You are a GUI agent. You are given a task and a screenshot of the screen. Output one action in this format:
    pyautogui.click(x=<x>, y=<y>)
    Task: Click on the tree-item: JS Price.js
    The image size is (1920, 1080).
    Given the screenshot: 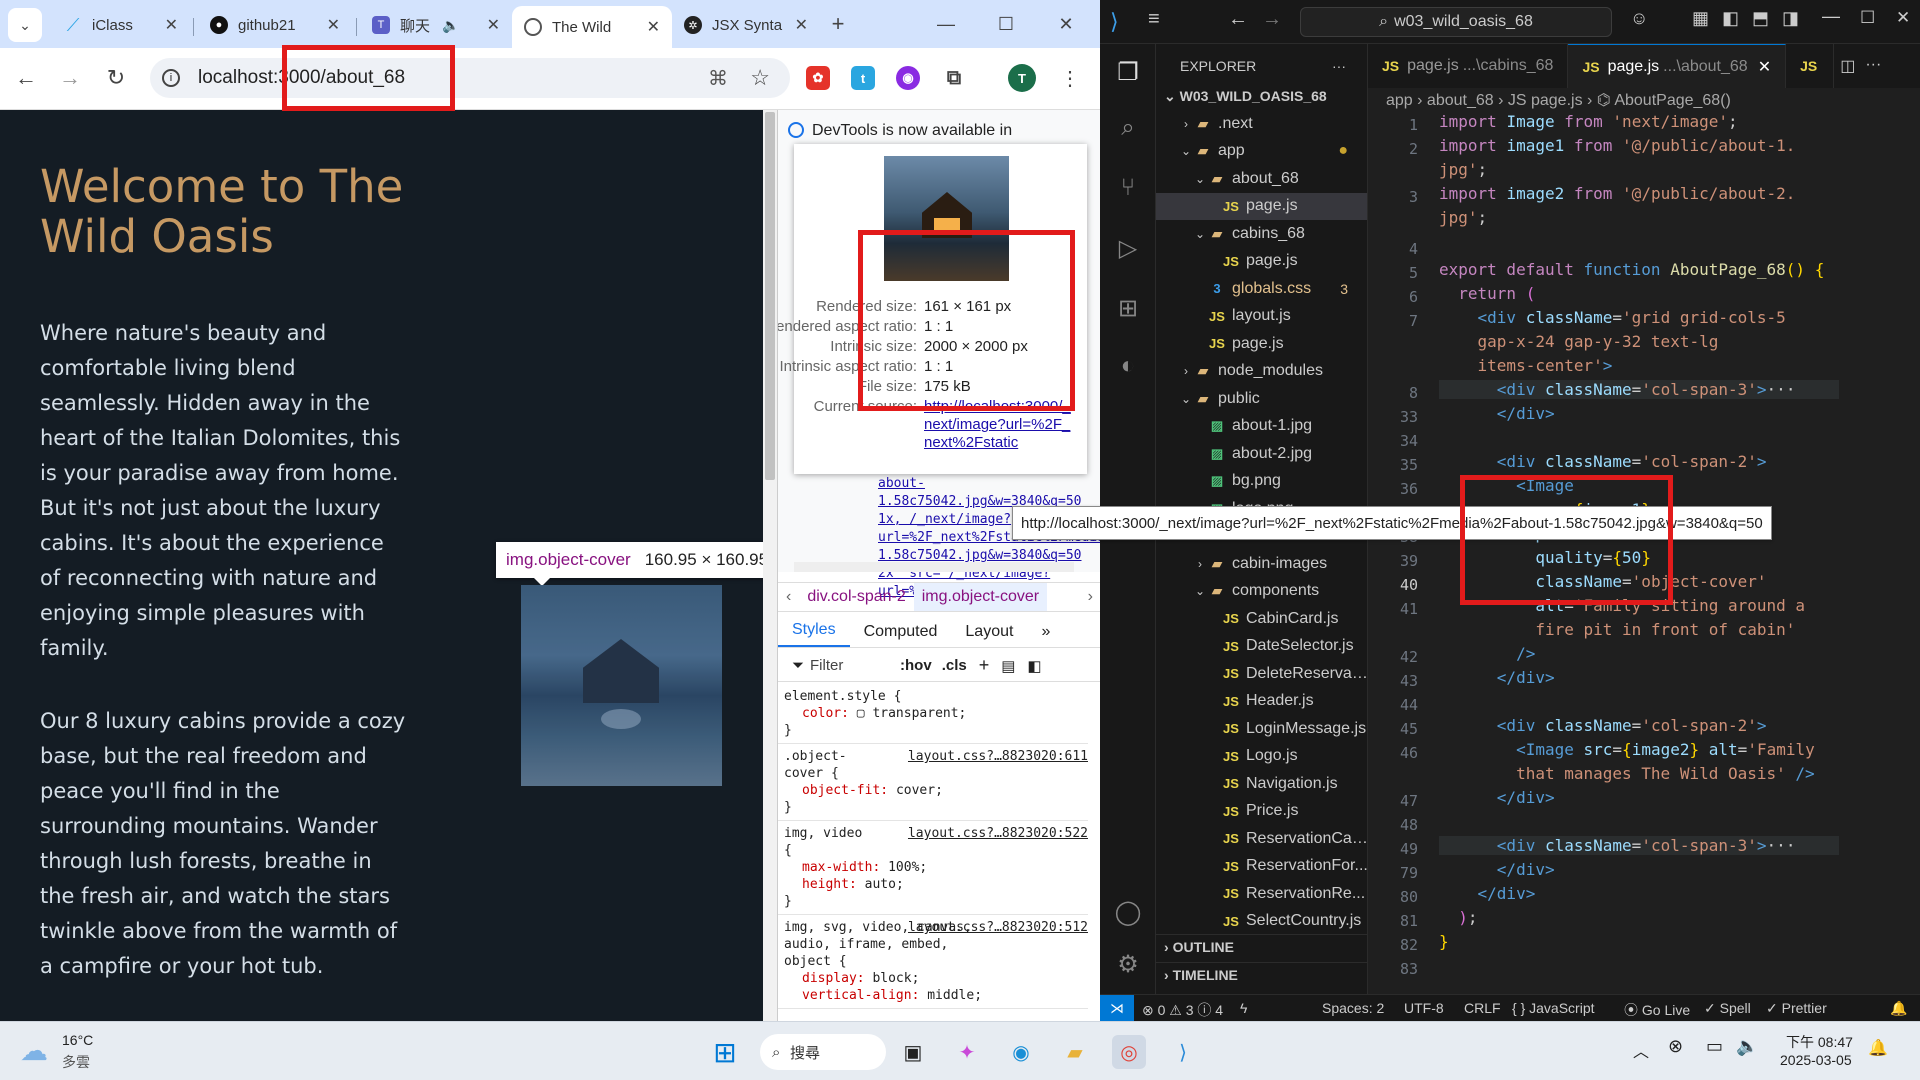 What is the action you would take?
    pyautogui.click(x=1261, y=812)
    